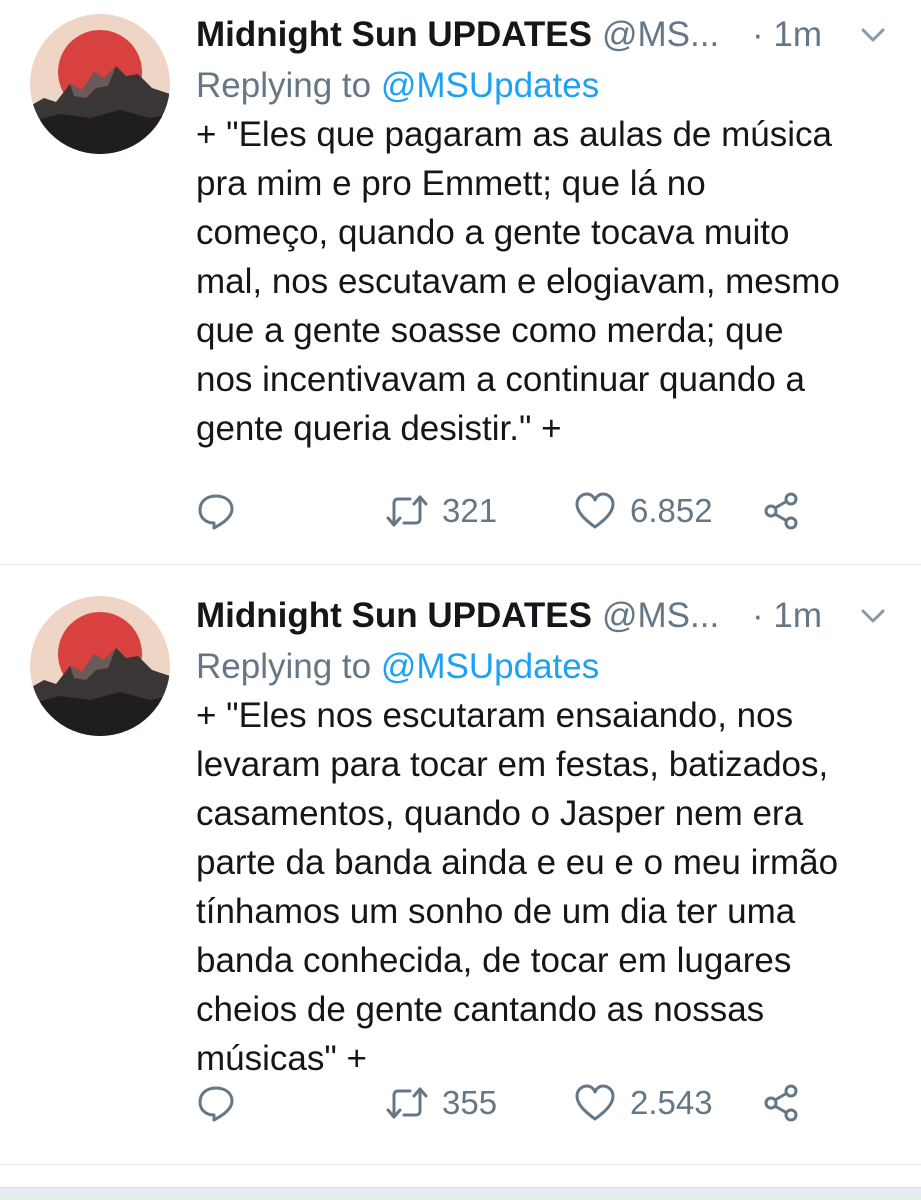 The width and height of the screenshot is (921, 1200). Describe the element at coordinates (470, 1102) in the screenshot. I see `retweet-count: 355` at that location.